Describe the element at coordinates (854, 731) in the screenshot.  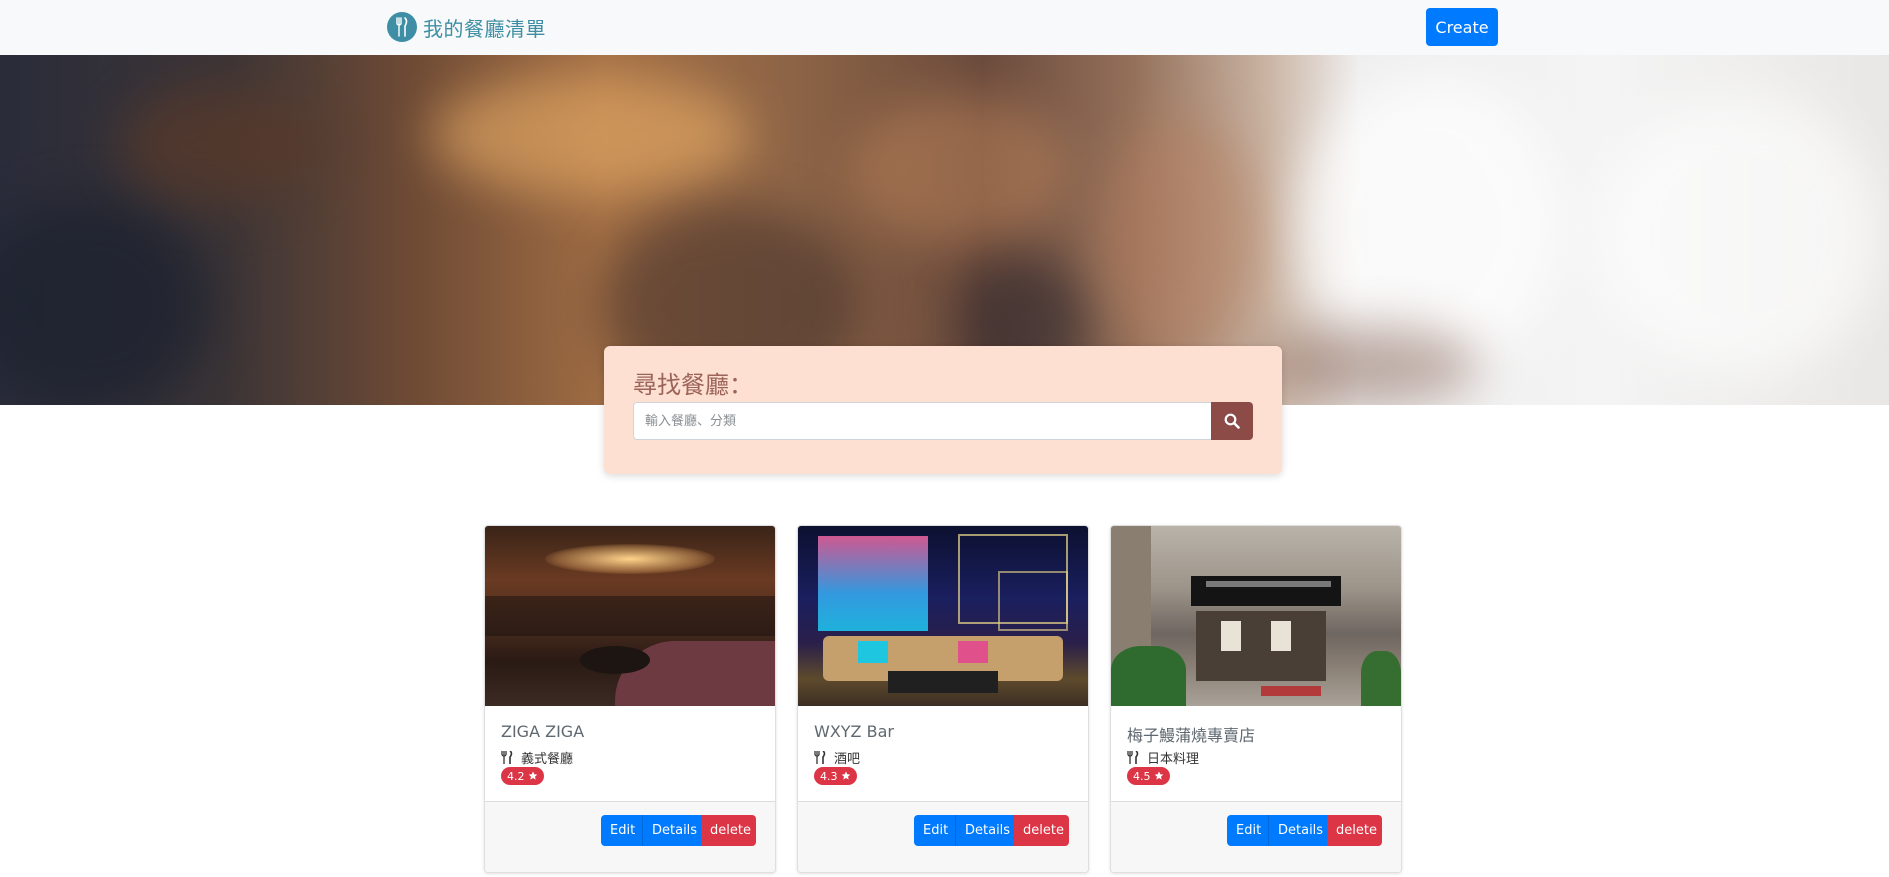
I see `restaurant-name: WXYZ Bar` at that location.